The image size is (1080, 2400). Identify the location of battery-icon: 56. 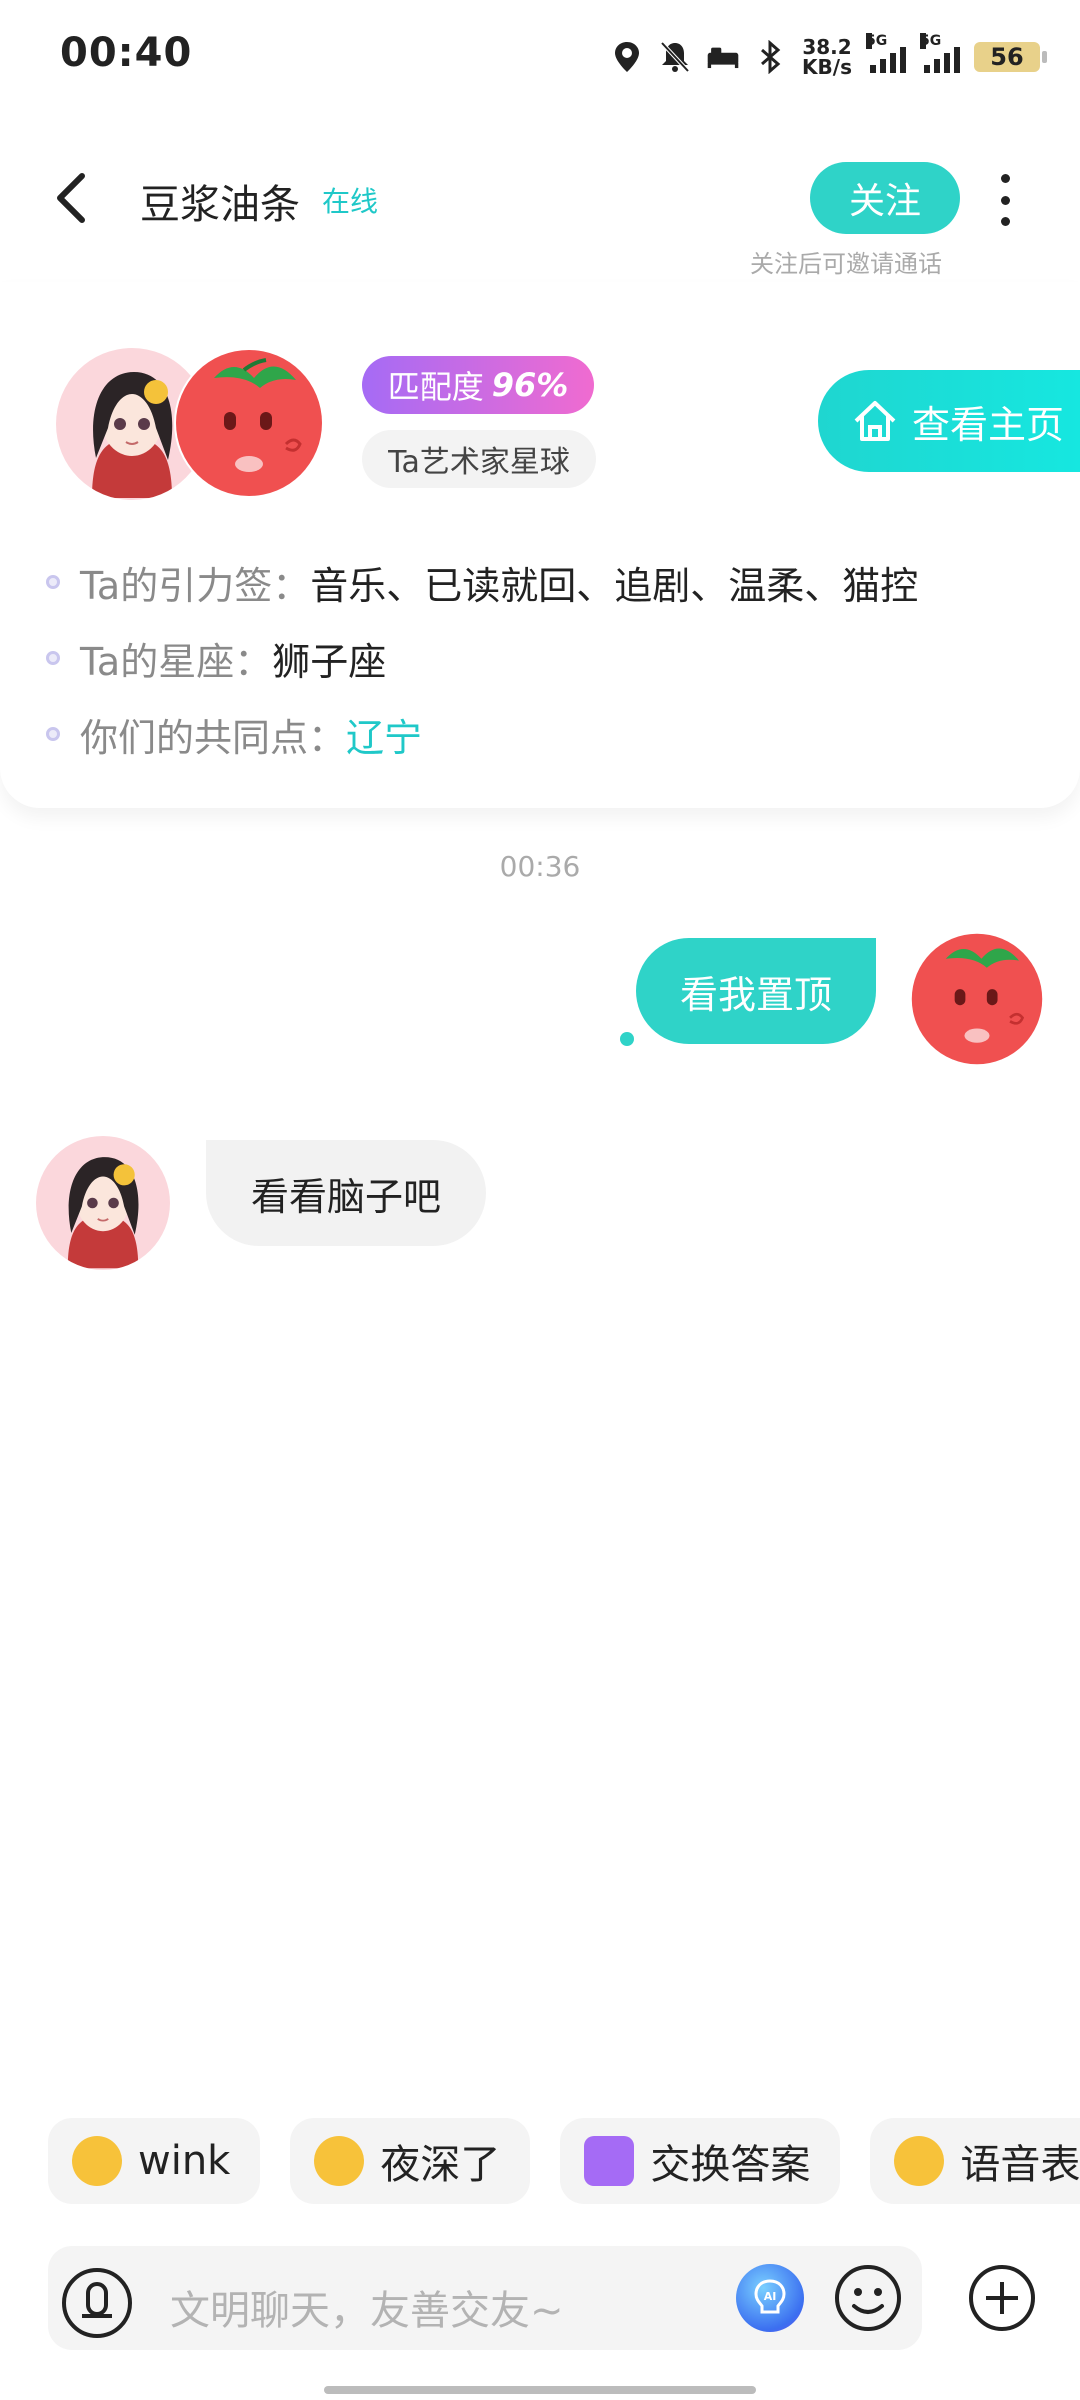
(1010, 57).